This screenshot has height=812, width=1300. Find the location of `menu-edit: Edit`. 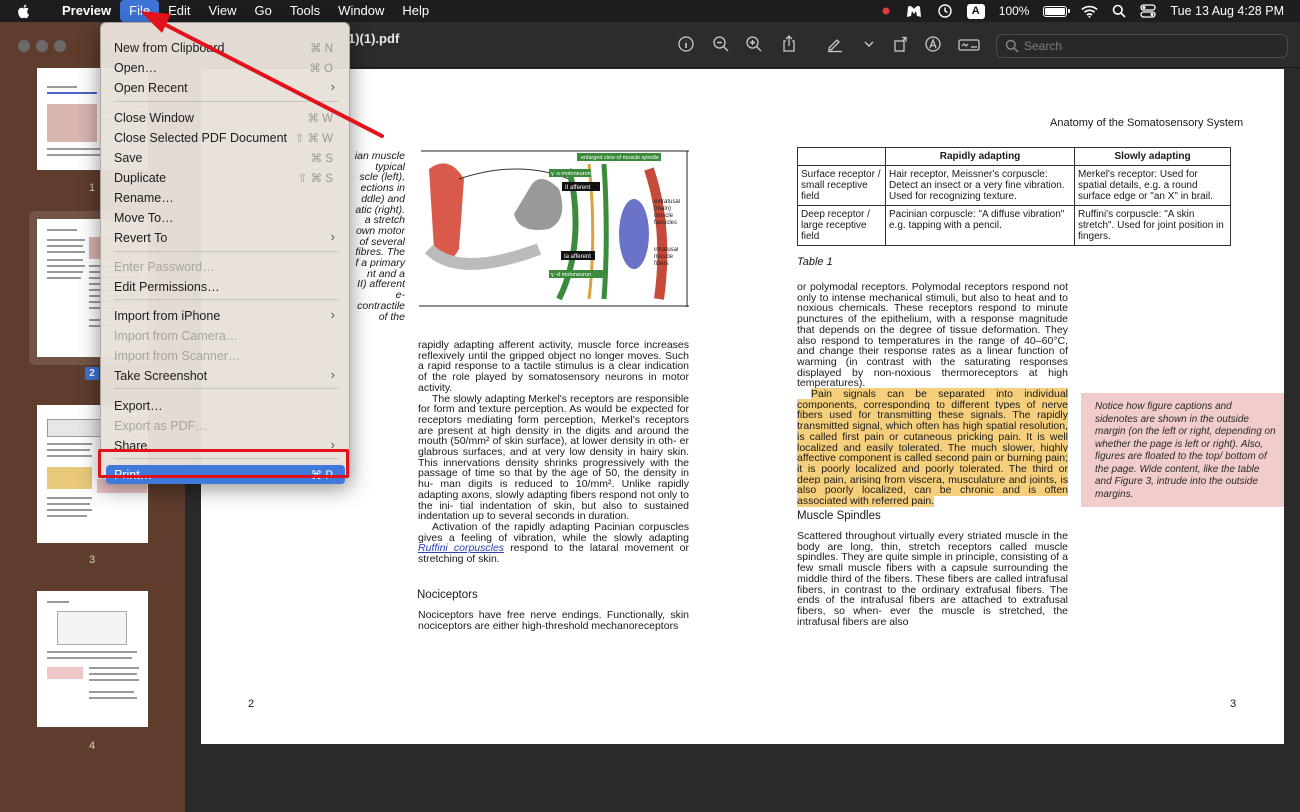

menu-edit: Edit is located at coordinates (179, 11).